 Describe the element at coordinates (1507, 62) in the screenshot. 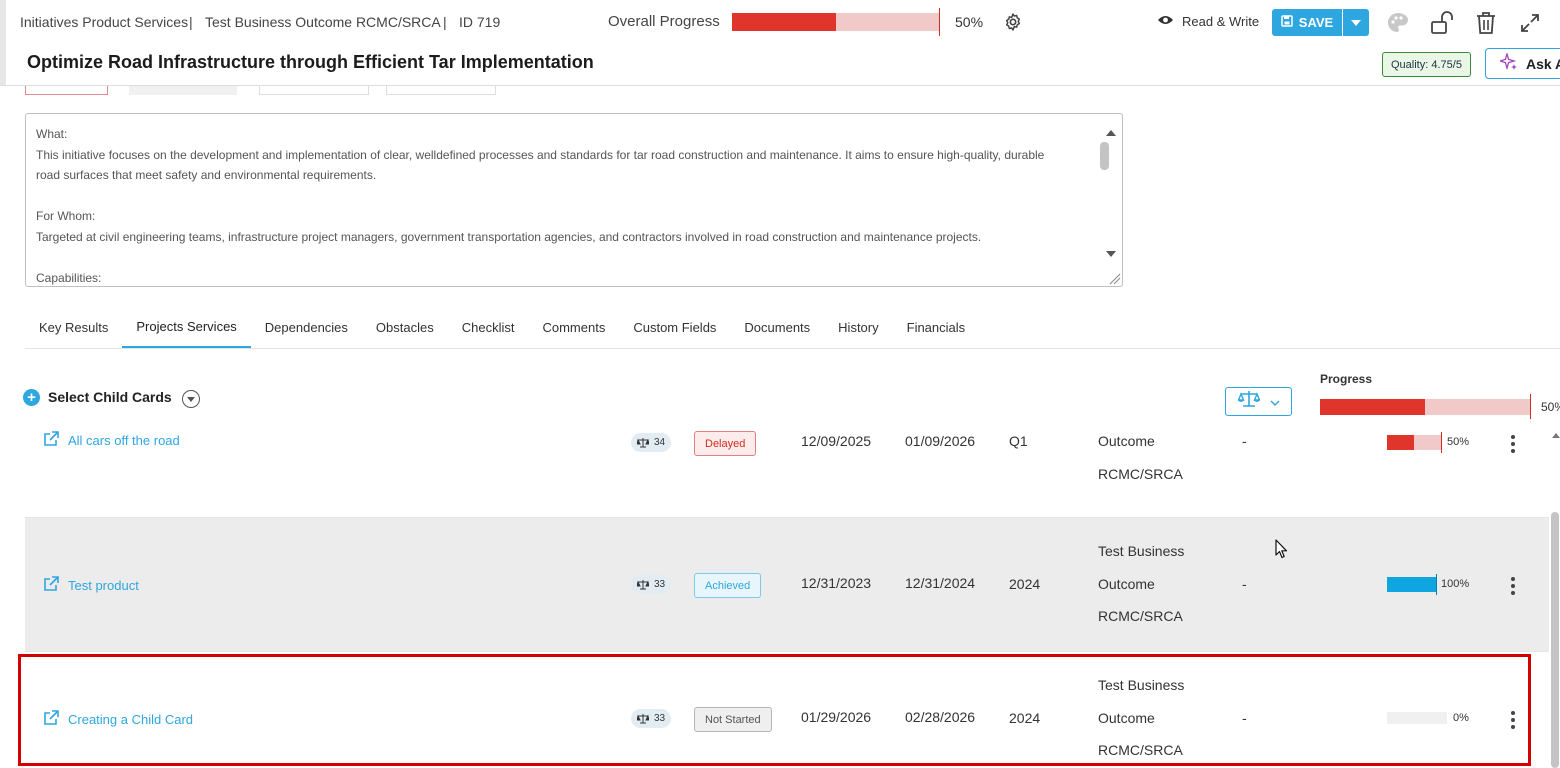

I see `sparkle-icon` at that location.